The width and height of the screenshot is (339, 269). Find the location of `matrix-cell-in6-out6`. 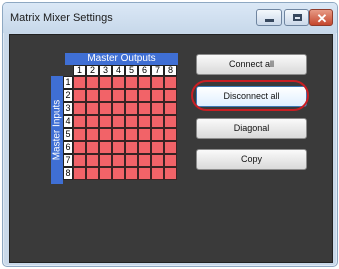

matrix-cell-in6-out6 is located at coordinates (144, 147).